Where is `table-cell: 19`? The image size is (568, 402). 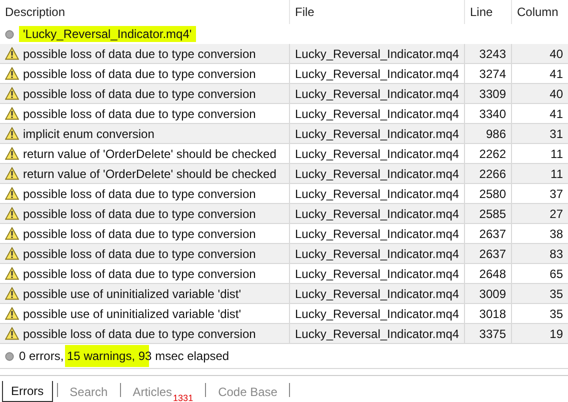 table-cell: 19 is located at coordinates (540, 334).